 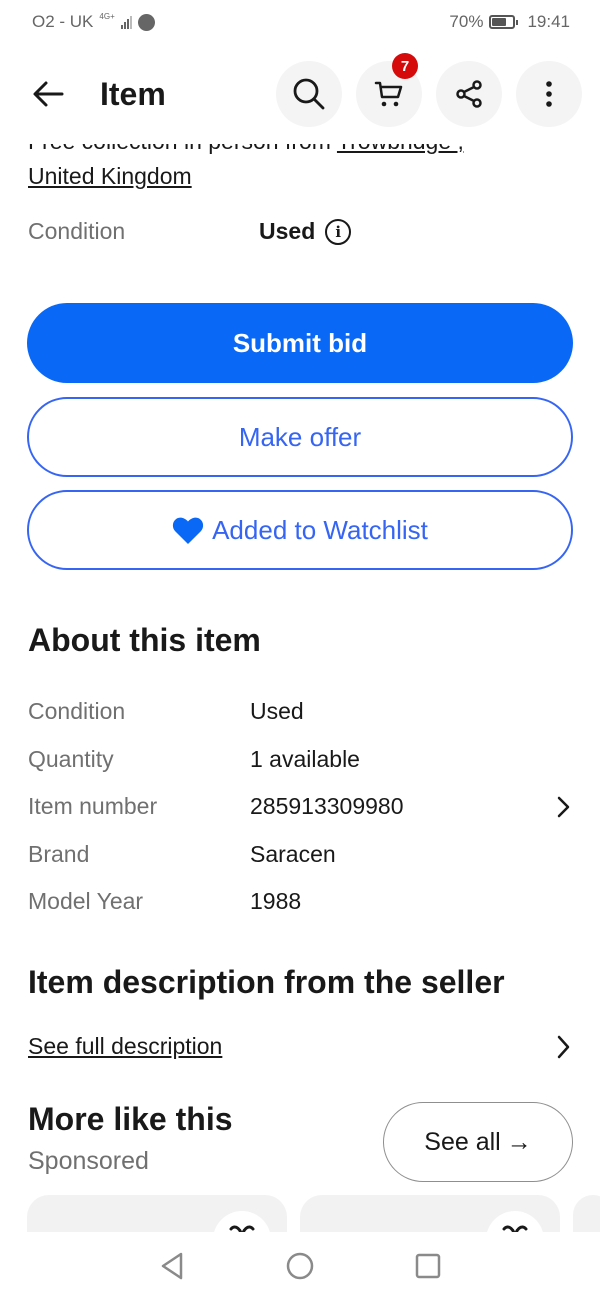 I want to click on condition-label: Condition, so click(x=77, y=231).